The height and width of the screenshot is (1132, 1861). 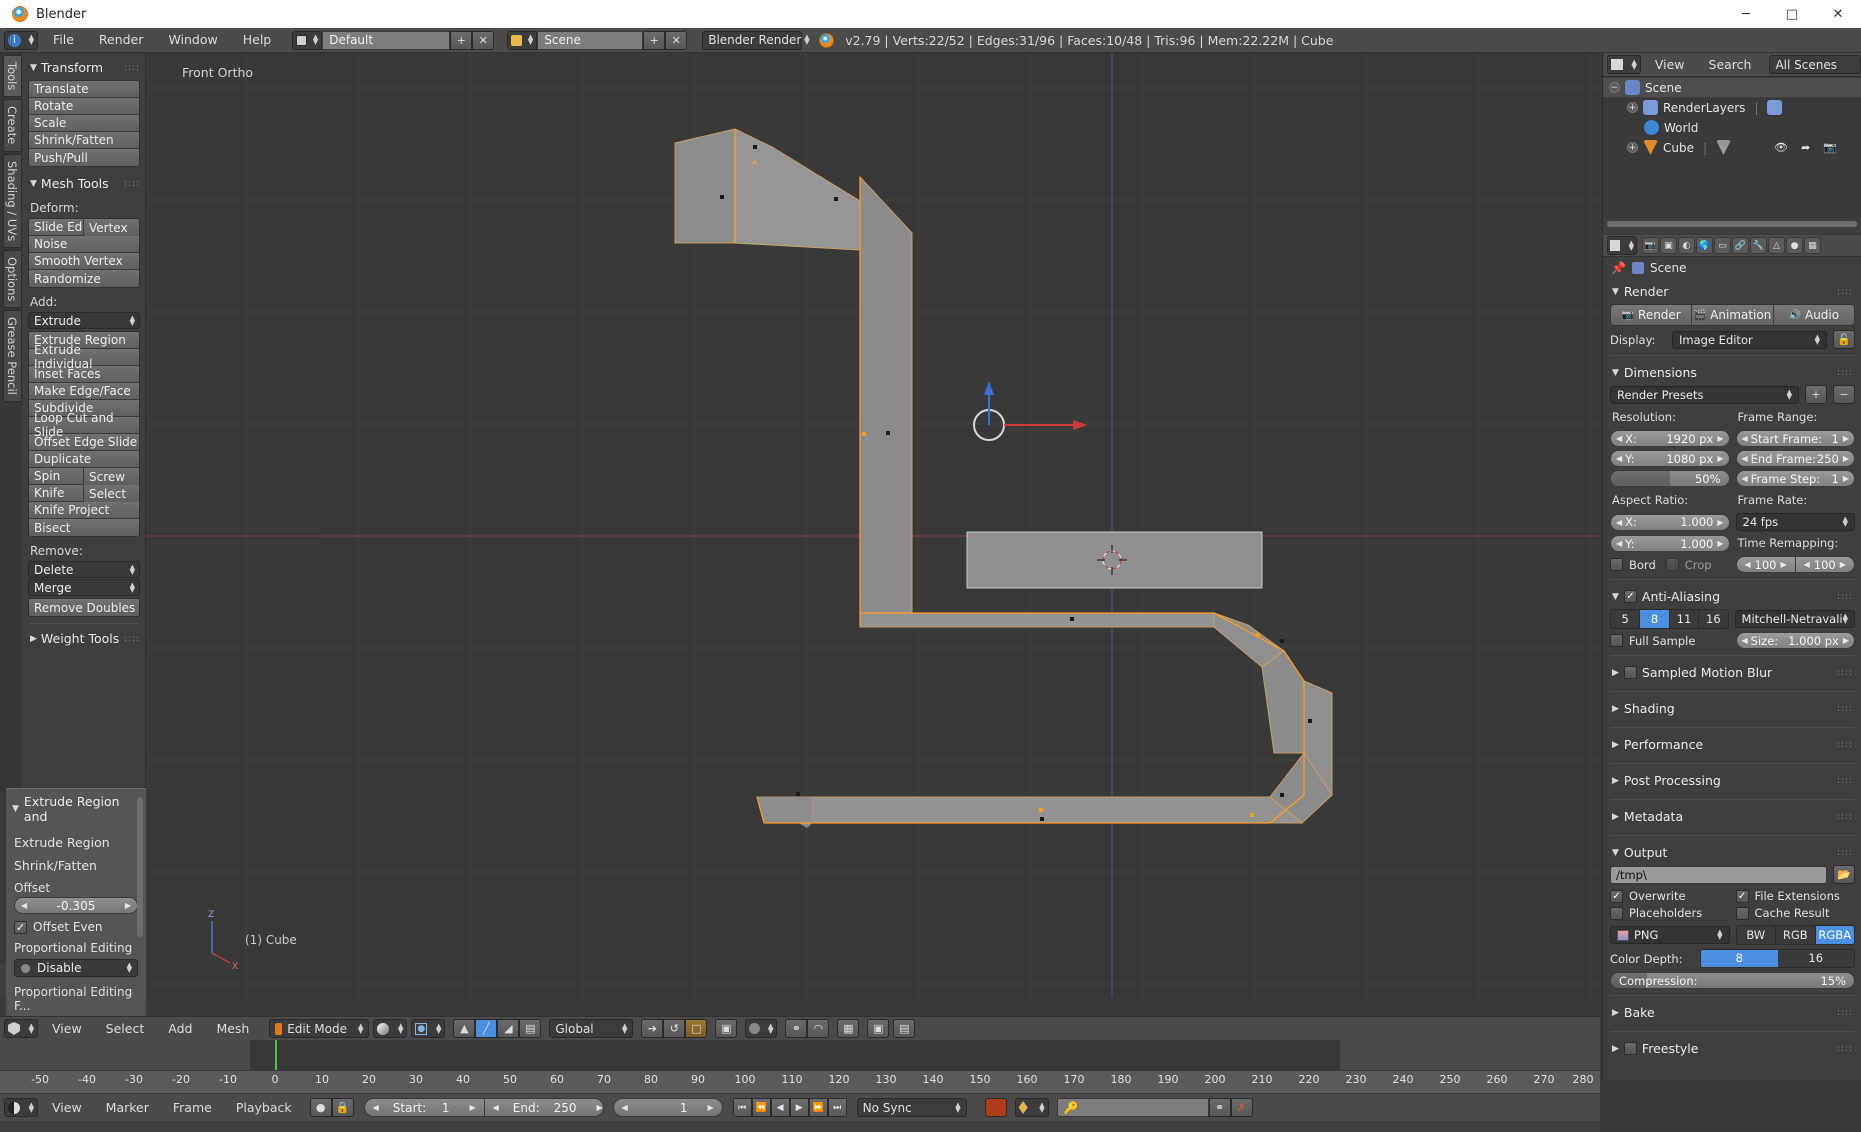 I want to click on collapse-icon: −, so click(x=1614, y=87).